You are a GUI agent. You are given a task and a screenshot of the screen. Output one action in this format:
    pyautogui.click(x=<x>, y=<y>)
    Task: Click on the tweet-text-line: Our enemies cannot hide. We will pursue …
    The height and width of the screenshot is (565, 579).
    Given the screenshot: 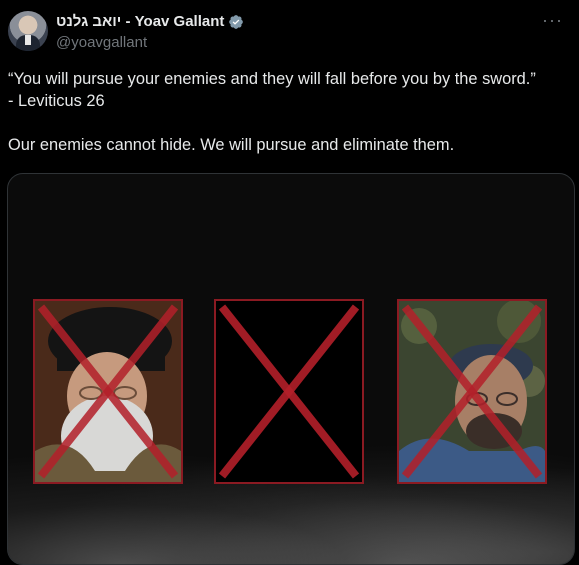 What is the action you would take?
    pyautogui.click(x=231, y=145)
    